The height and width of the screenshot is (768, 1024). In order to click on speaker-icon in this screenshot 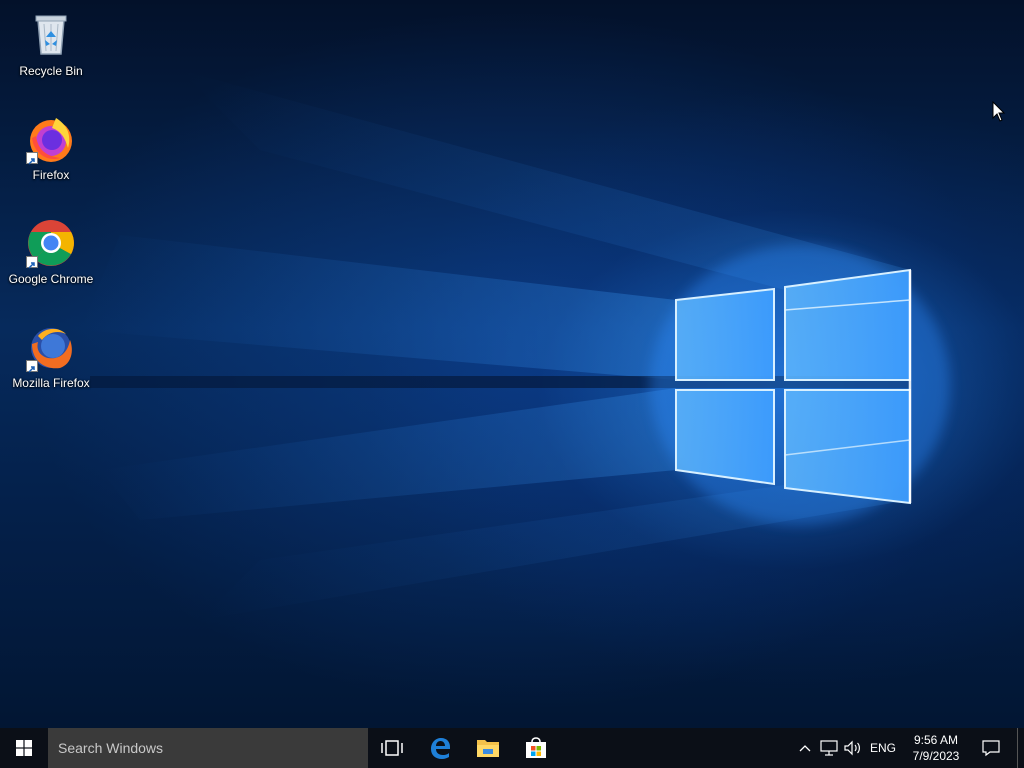, I will do `click(852, 748)`.